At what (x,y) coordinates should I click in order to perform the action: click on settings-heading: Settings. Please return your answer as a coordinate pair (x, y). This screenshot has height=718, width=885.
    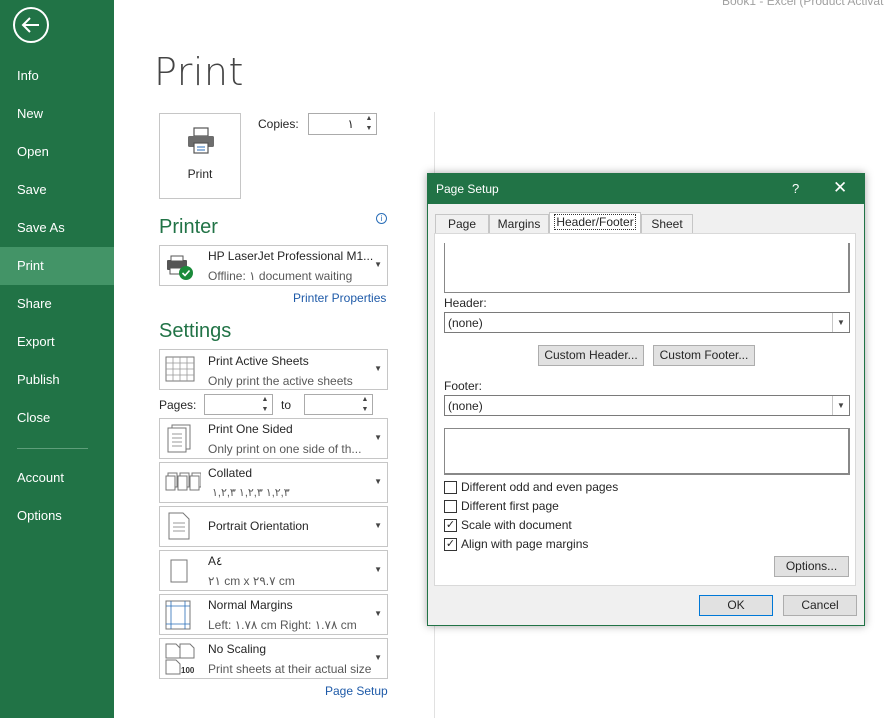
    Looking at the image, I should click on (195, 331).